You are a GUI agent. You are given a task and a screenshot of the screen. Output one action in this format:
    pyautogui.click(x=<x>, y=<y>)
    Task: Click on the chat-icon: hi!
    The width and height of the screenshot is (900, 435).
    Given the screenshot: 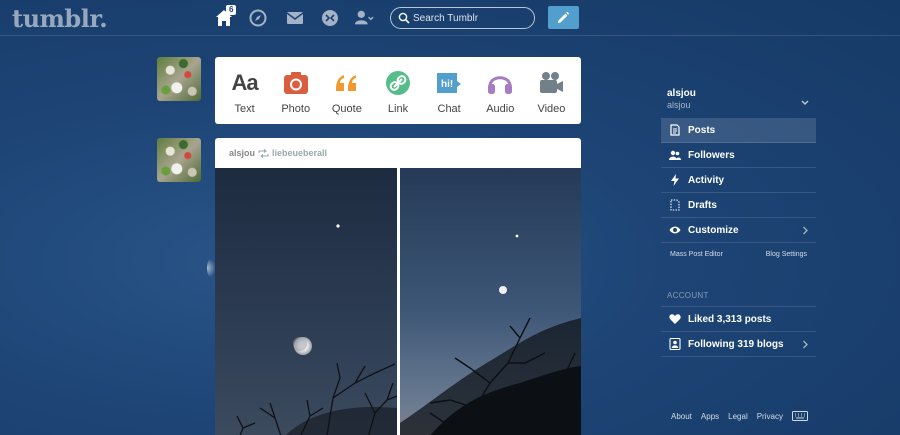 What is the action you would take?
    pyautogui.click(x=449, y=83)
    